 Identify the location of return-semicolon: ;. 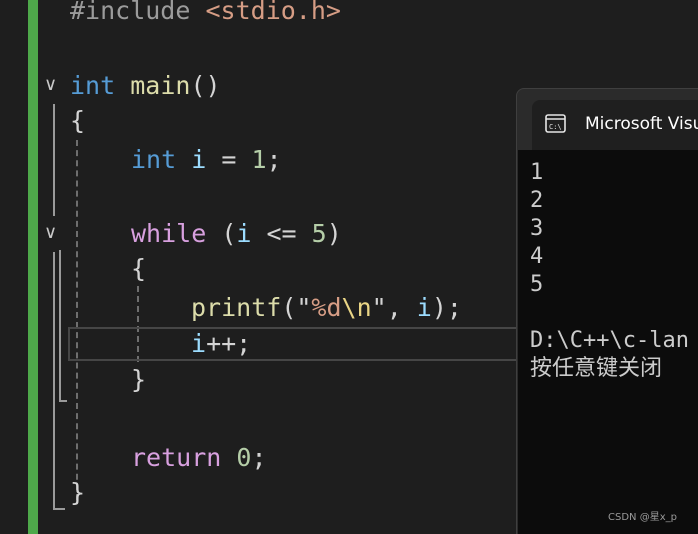
(259, 457).